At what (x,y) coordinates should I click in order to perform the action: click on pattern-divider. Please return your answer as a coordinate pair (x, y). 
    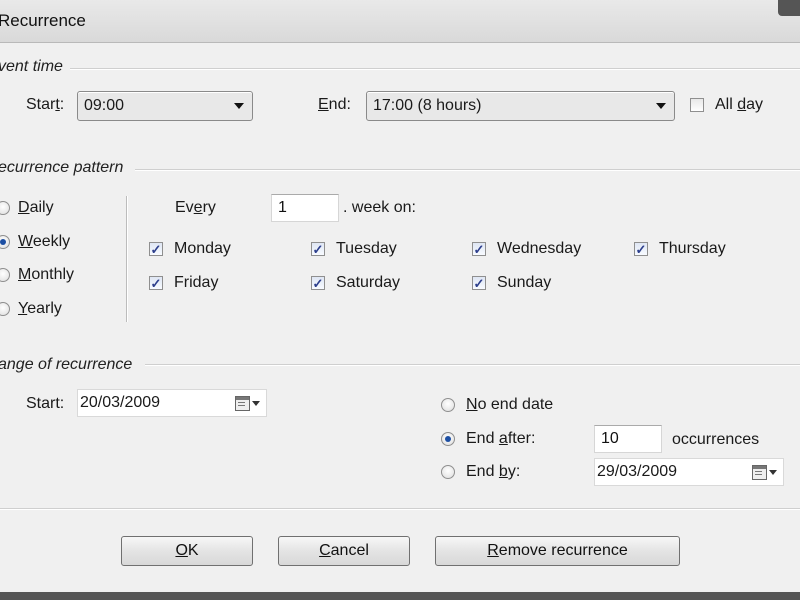
    Looking at the image, I should click on (127, 259).